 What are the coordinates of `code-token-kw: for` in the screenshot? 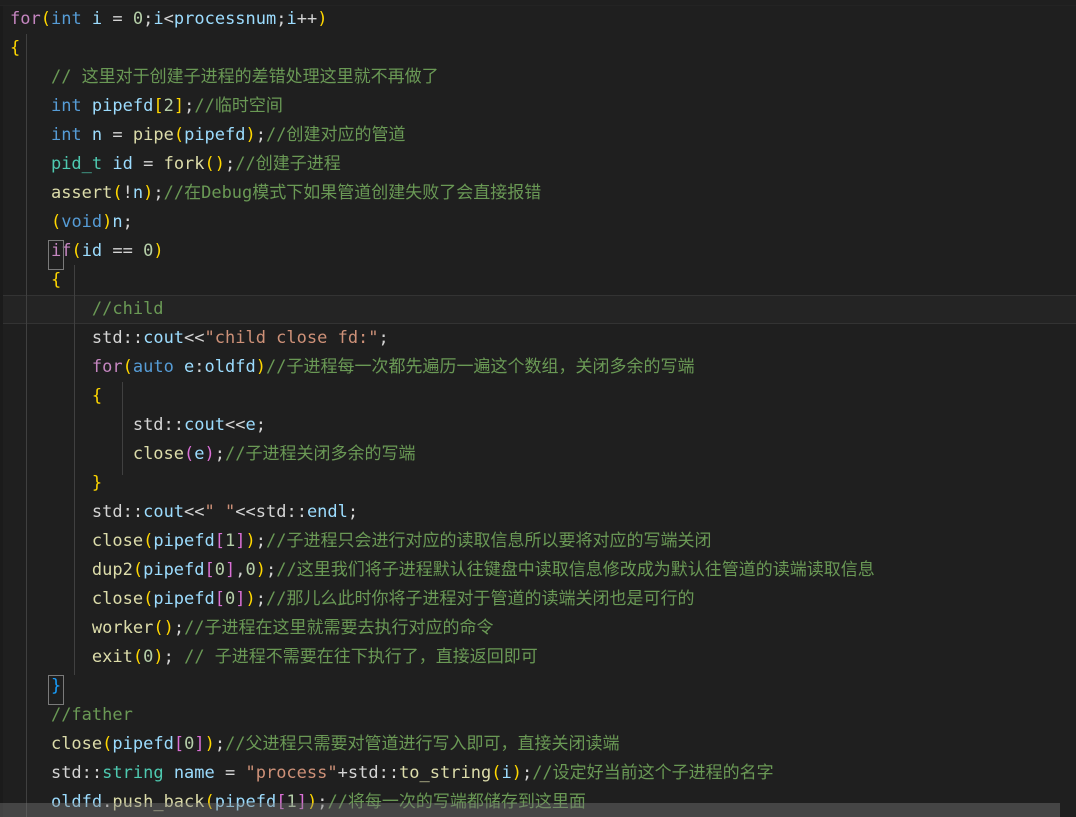 It's located at (107, 367).